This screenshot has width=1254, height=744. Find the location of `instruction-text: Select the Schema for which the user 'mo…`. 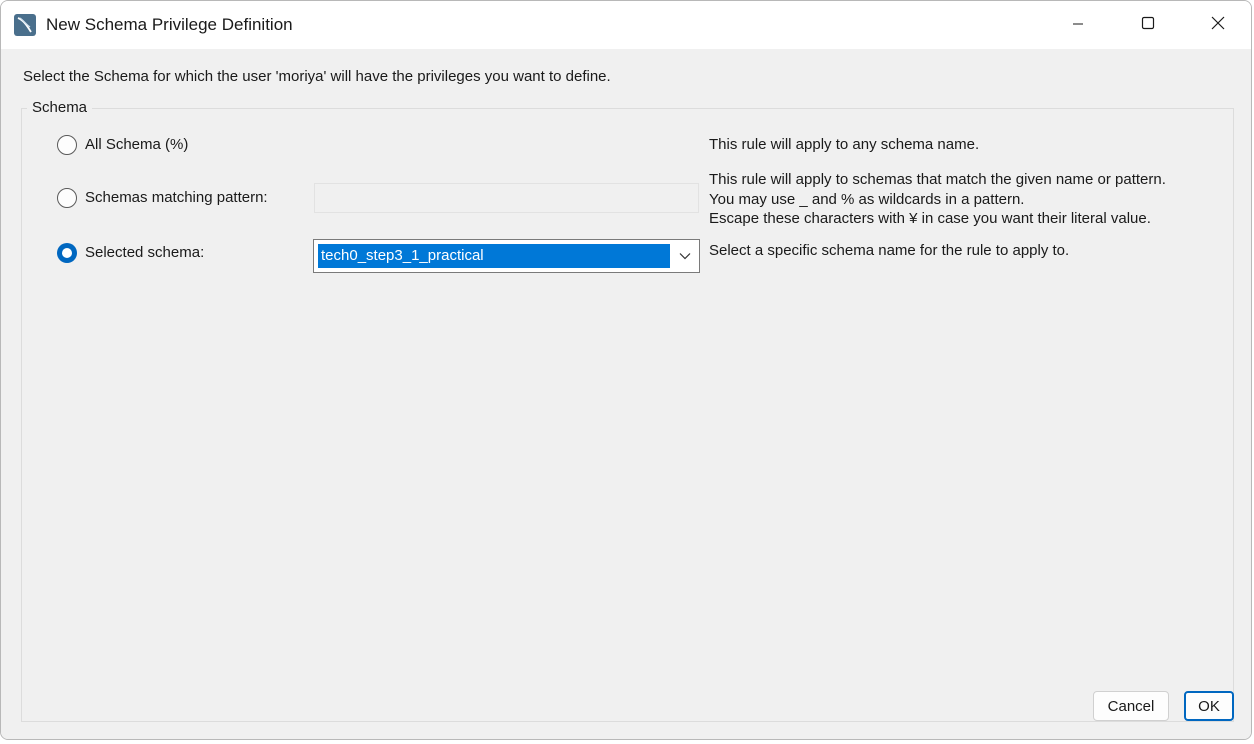

instruction-text: Select the Schema for which the user 'mo… is located at coordinates (317, 76).